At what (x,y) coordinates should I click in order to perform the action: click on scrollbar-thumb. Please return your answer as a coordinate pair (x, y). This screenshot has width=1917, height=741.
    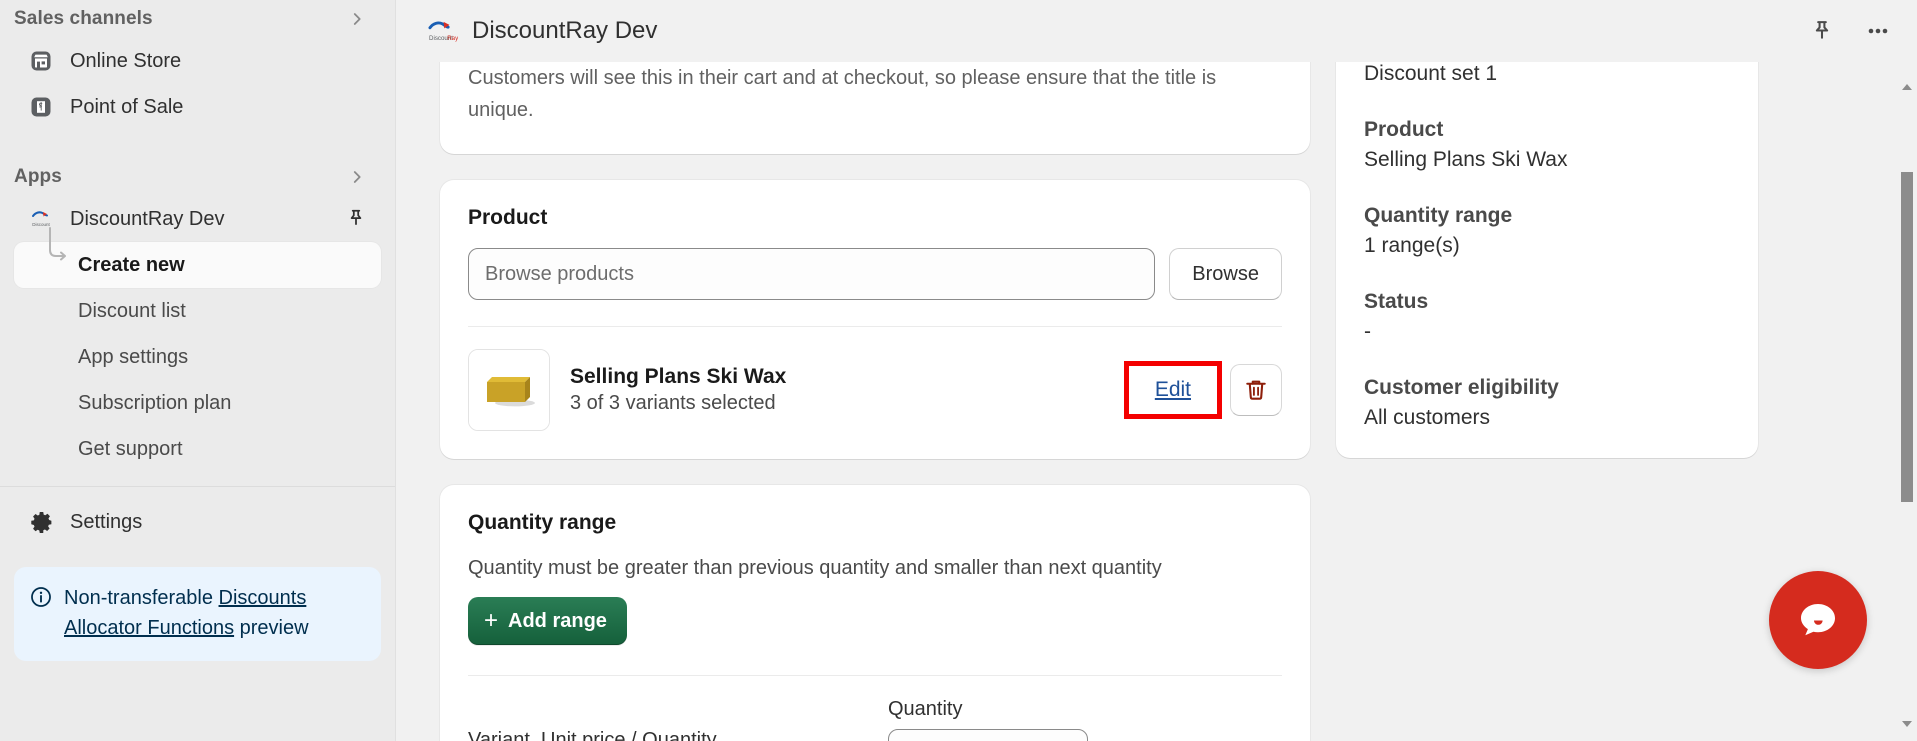
    Looking at the image, I should click on (1907, 337).